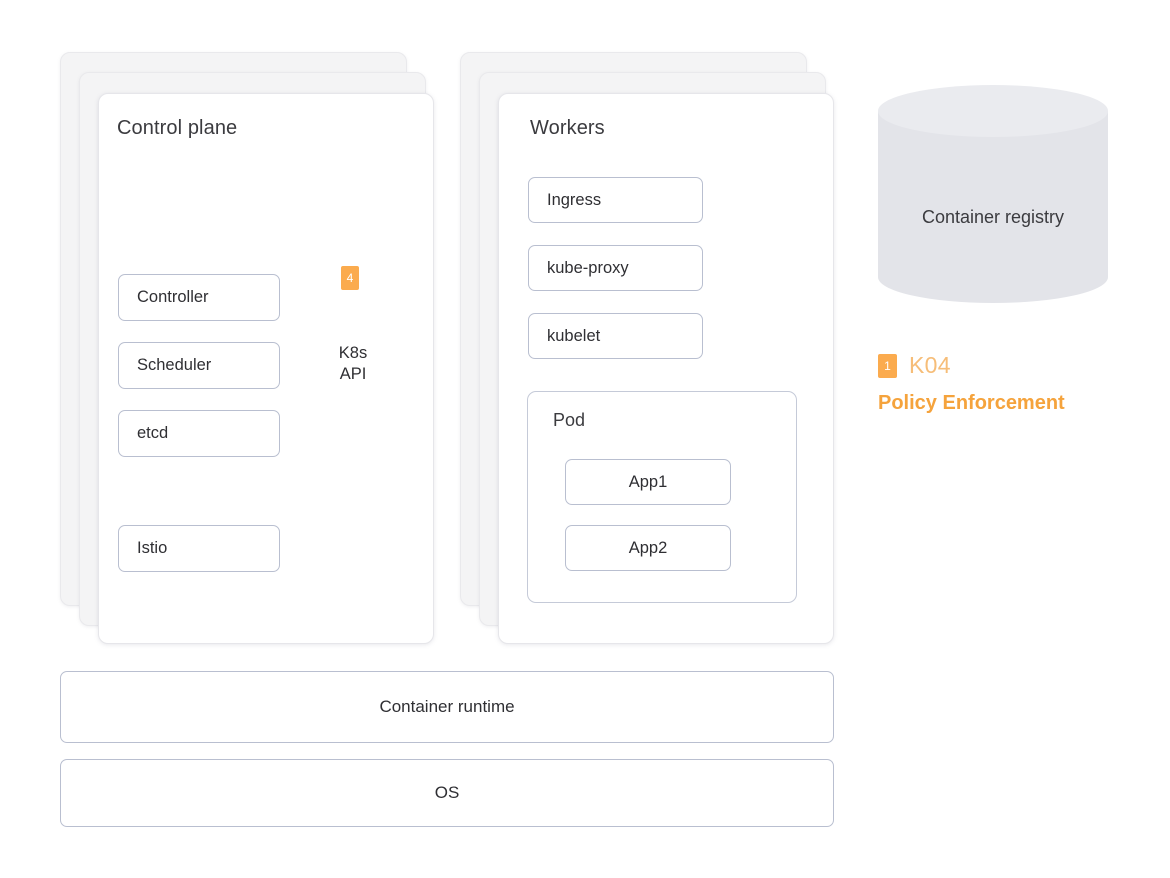 The width and height of the screenshot is (1170, 878). I want to click on container-registry-label: Container registry, so click(993, 217).